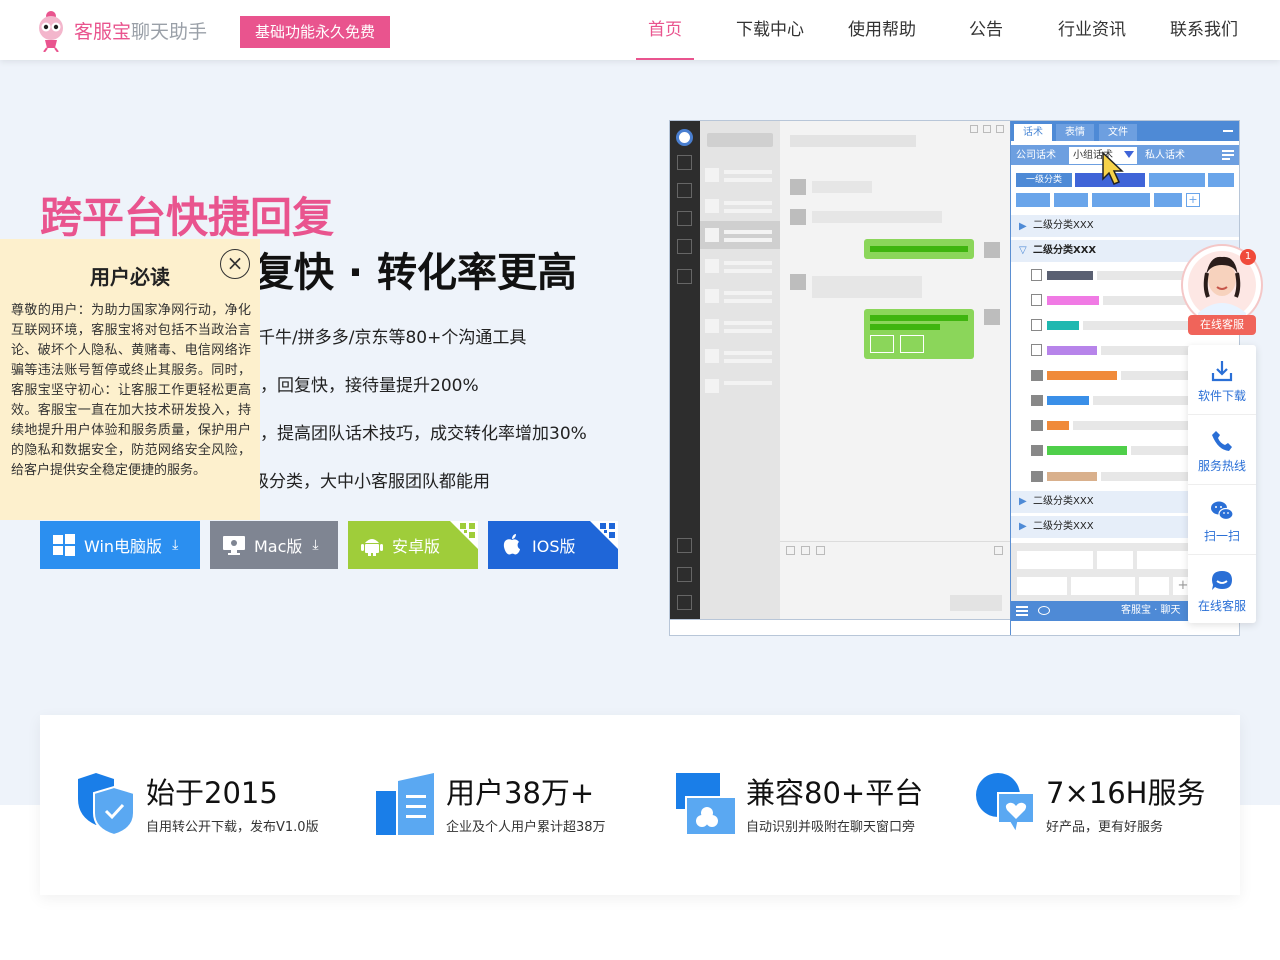  I want to click on android-download-label: 安卓版, so click(416, 546).